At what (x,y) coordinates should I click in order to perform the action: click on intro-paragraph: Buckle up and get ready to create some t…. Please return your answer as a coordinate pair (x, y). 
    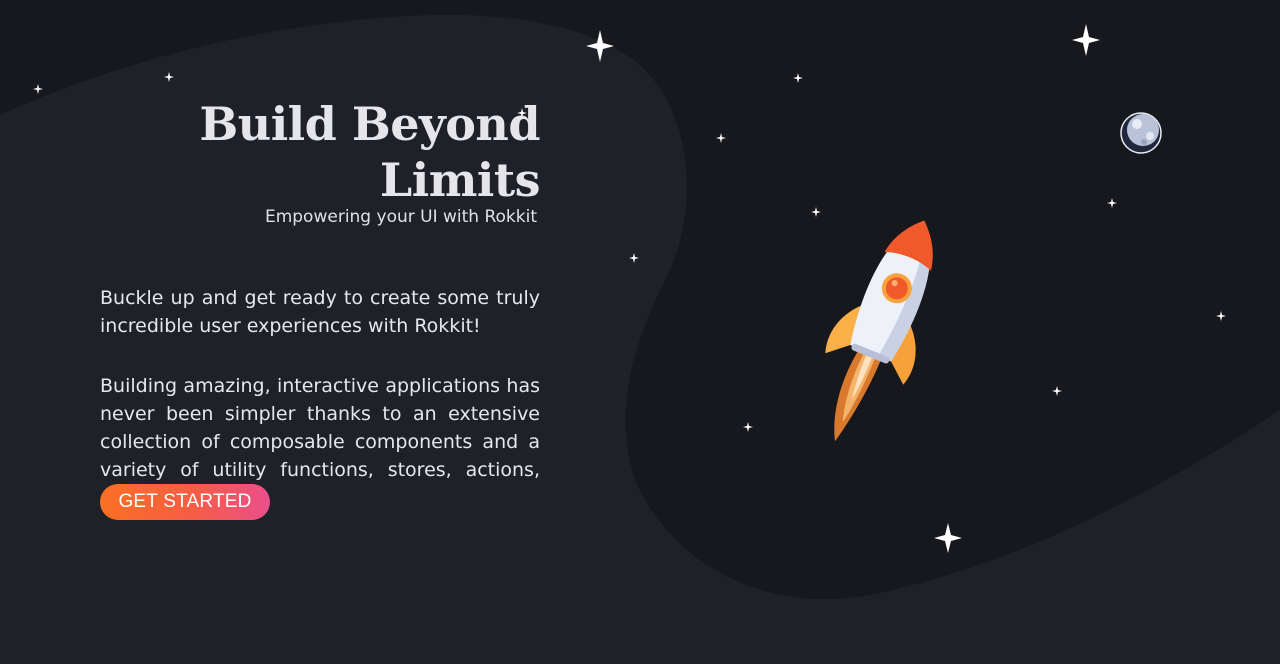
    Looking at the image, I should click on (320, 312).